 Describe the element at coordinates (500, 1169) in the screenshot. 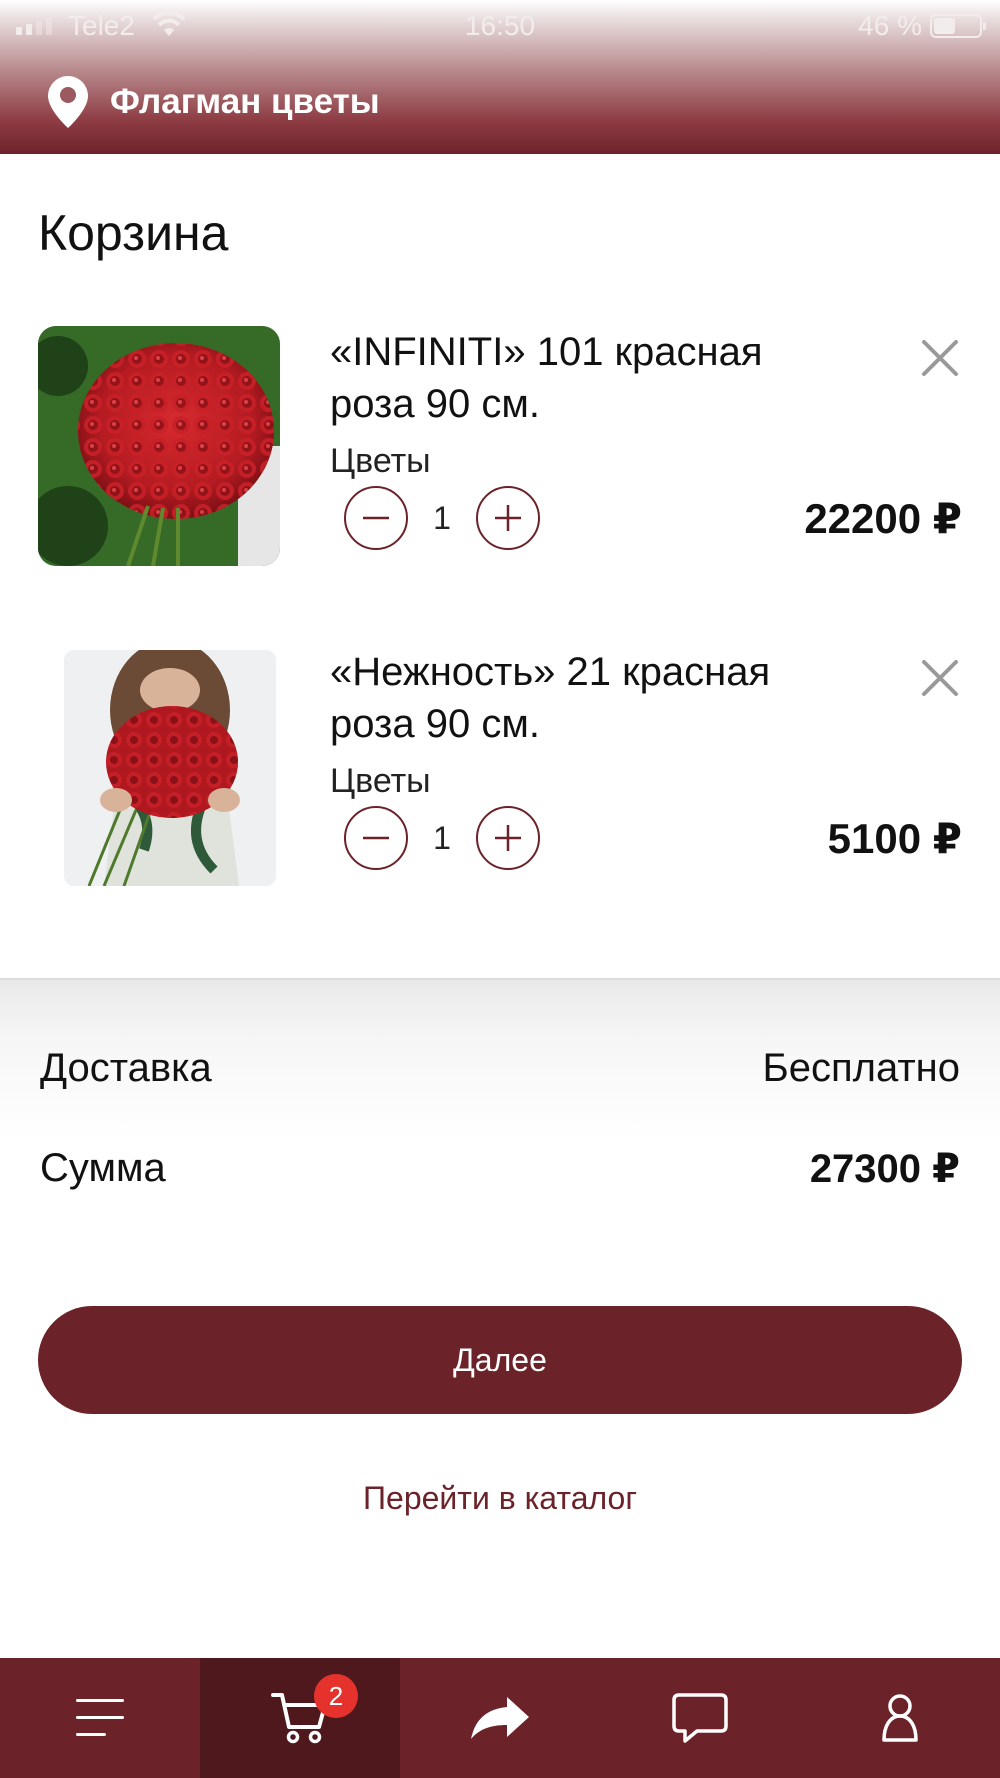

I see `total-row: Сумма 27300 ₽` at that location.